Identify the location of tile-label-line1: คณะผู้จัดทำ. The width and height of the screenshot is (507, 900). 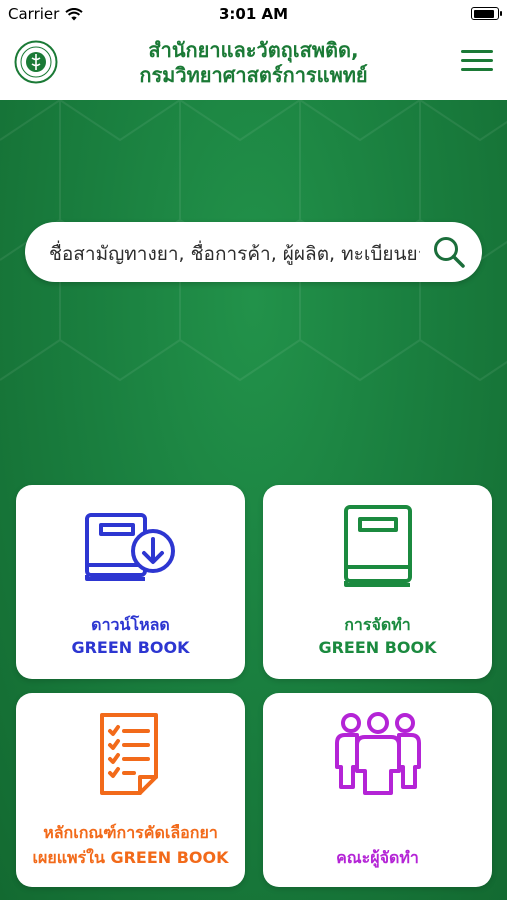
(377, 857).